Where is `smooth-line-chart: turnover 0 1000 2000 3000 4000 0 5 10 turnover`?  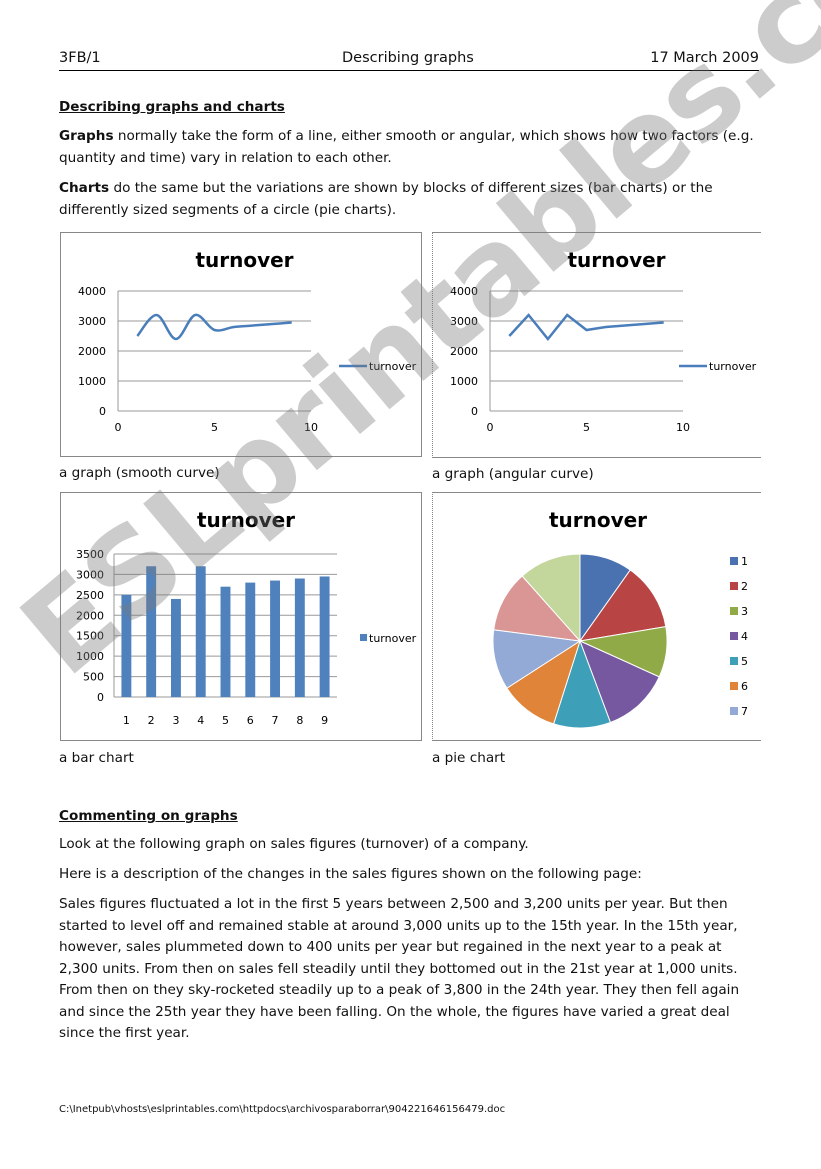 smooth-line-chart: turnover 0 1000 2000 3000 4000 0 5 10 turnover is located at coordinates (241, 344).